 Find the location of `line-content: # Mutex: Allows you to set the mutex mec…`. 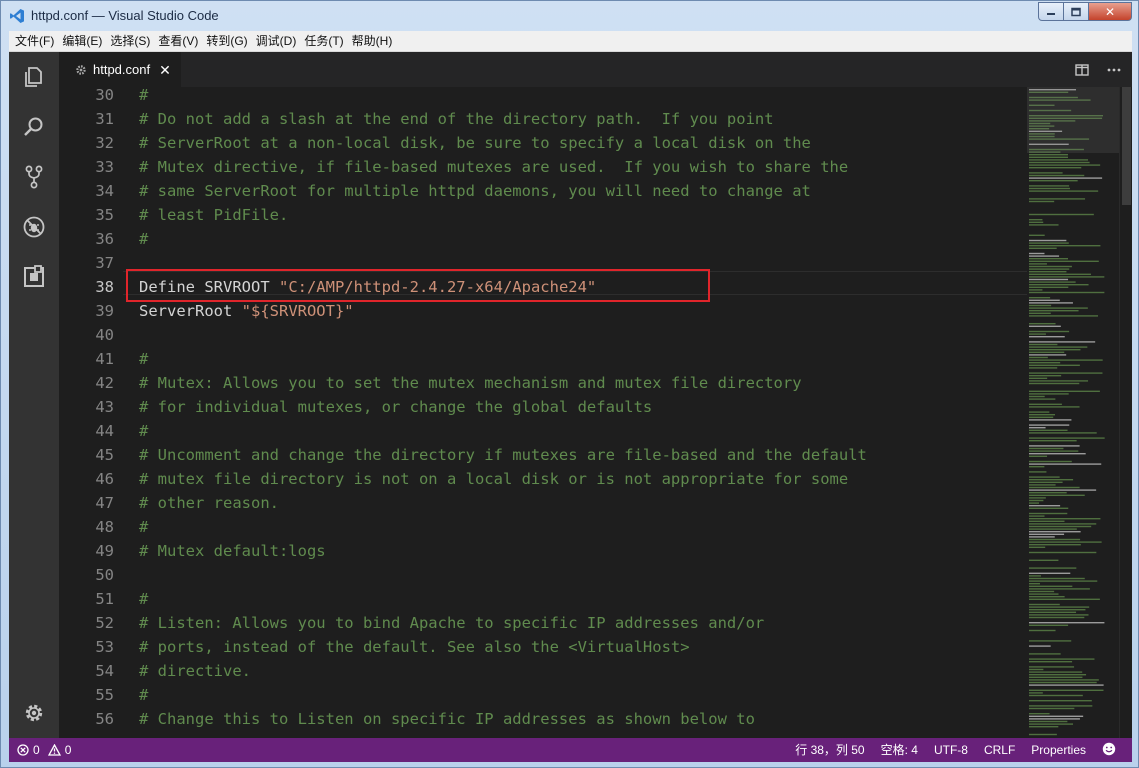

line-content: # Mutex: Allows you to set the mutex mec… is located at coordinates (470, 383).